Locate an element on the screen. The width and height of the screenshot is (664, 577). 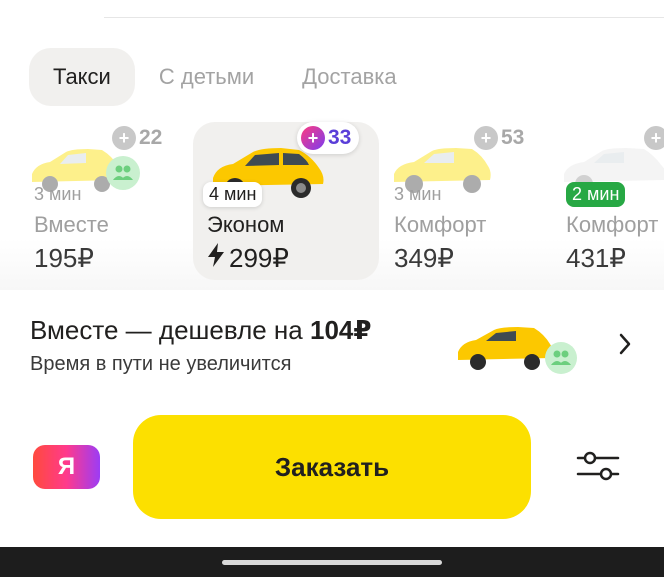
tariff-price: 195₽ is located at coordinates (64, 258).